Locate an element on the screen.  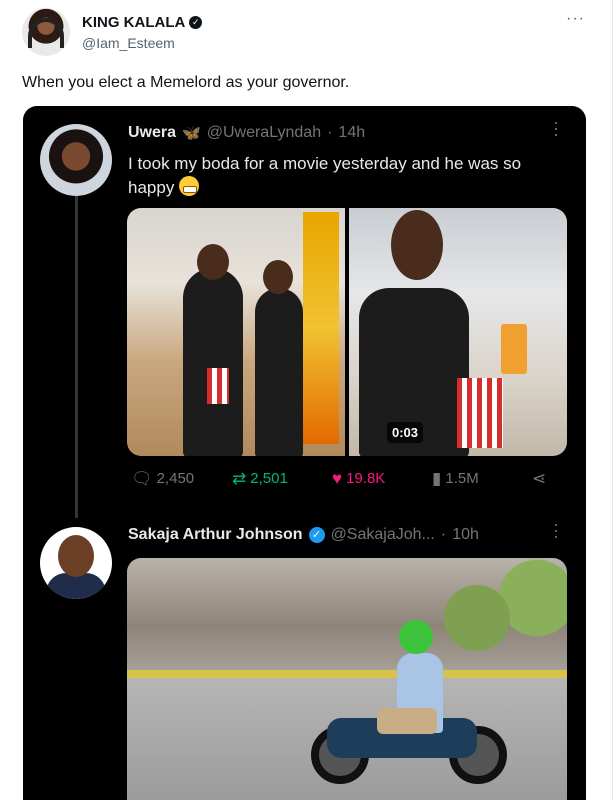
cinema-photo is located at coordinates (236, 332).